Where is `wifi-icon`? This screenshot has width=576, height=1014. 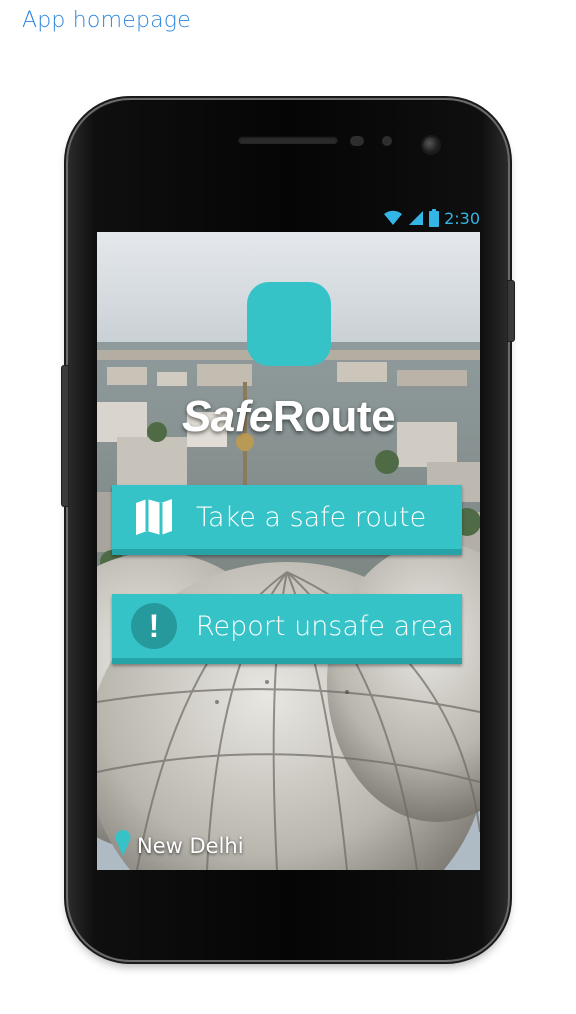 wifi-icon is located at coordinates (393, 218).